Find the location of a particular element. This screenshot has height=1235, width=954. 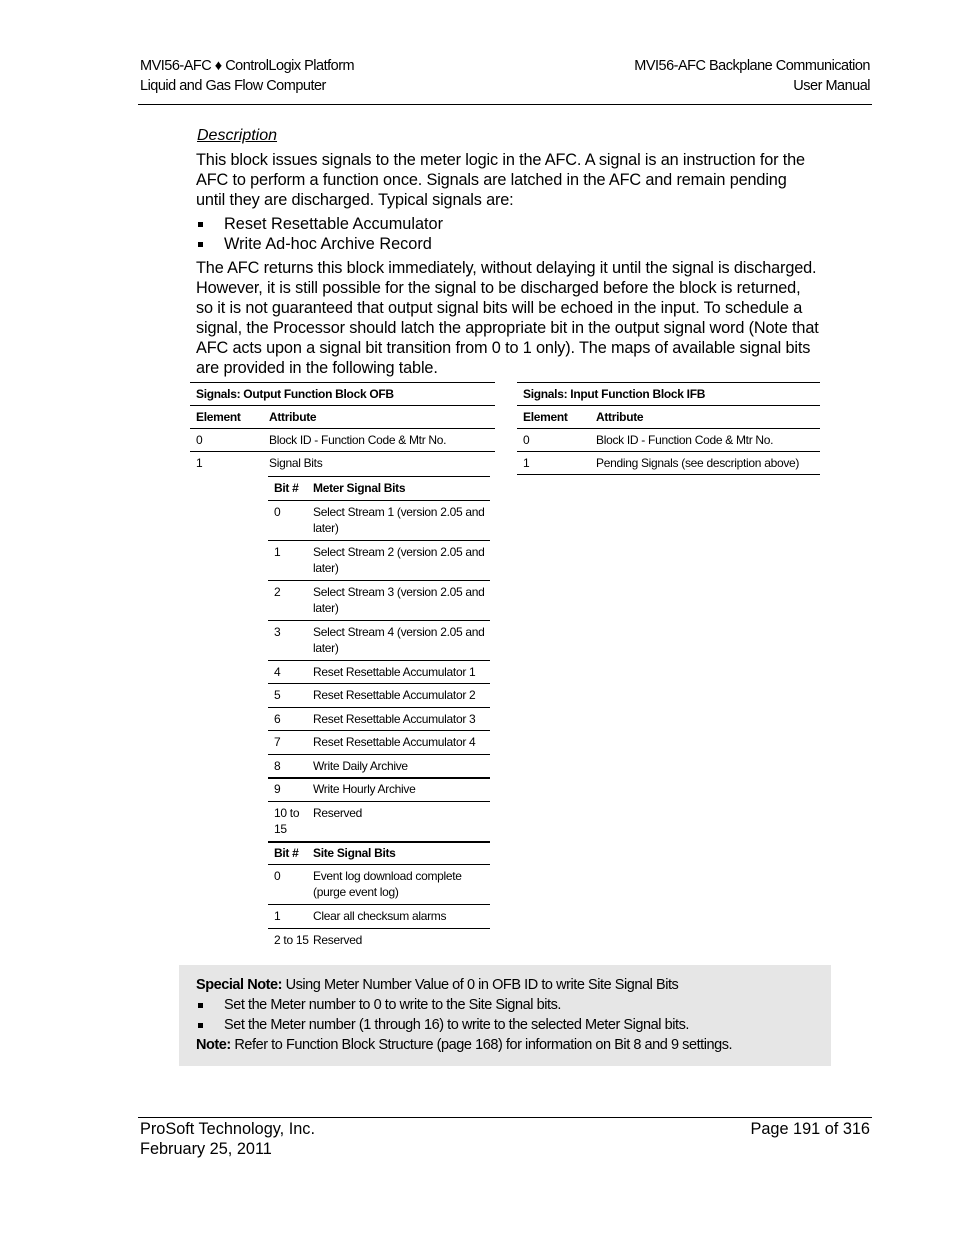

ofb-title-row: Signals: Output Function Block OFB is located at coordinates (342, 394).